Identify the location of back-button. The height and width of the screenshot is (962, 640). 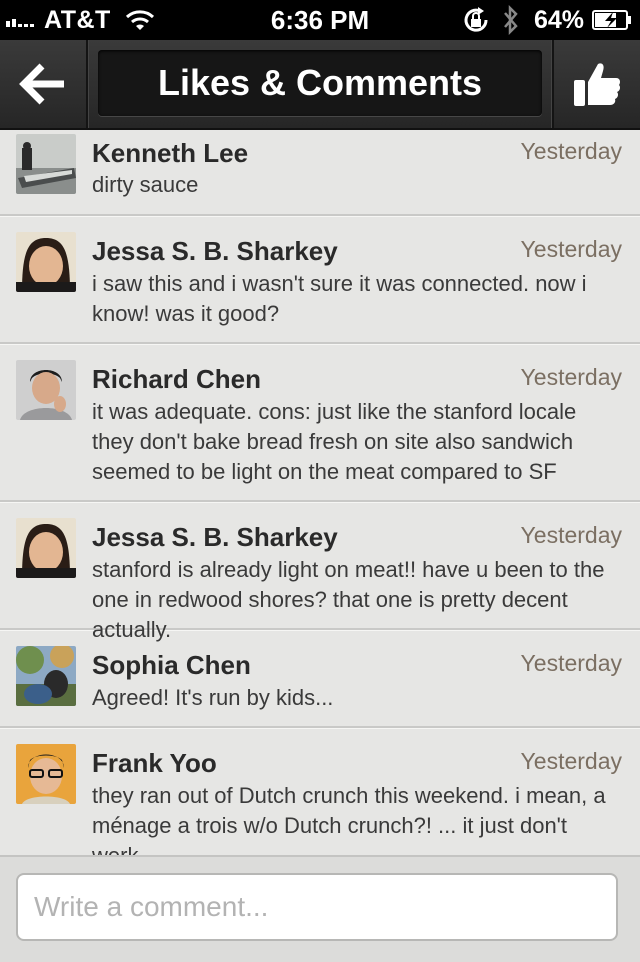
(44, 84).